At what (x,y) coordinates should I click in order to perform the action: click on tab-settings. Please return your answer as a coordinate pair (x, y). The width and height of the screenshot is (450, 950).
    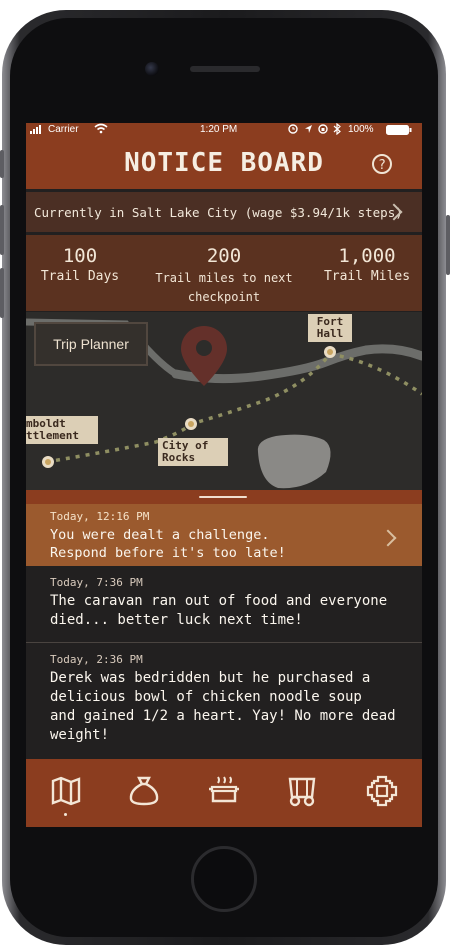
    Looking at the image, I should click on (382, 791).